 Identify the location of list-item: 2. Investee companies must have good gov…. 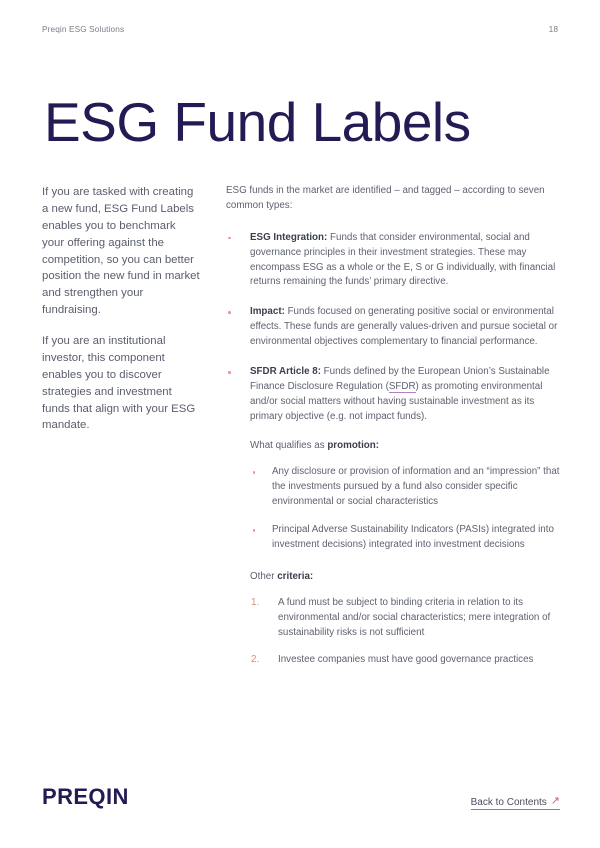
(405, 660).